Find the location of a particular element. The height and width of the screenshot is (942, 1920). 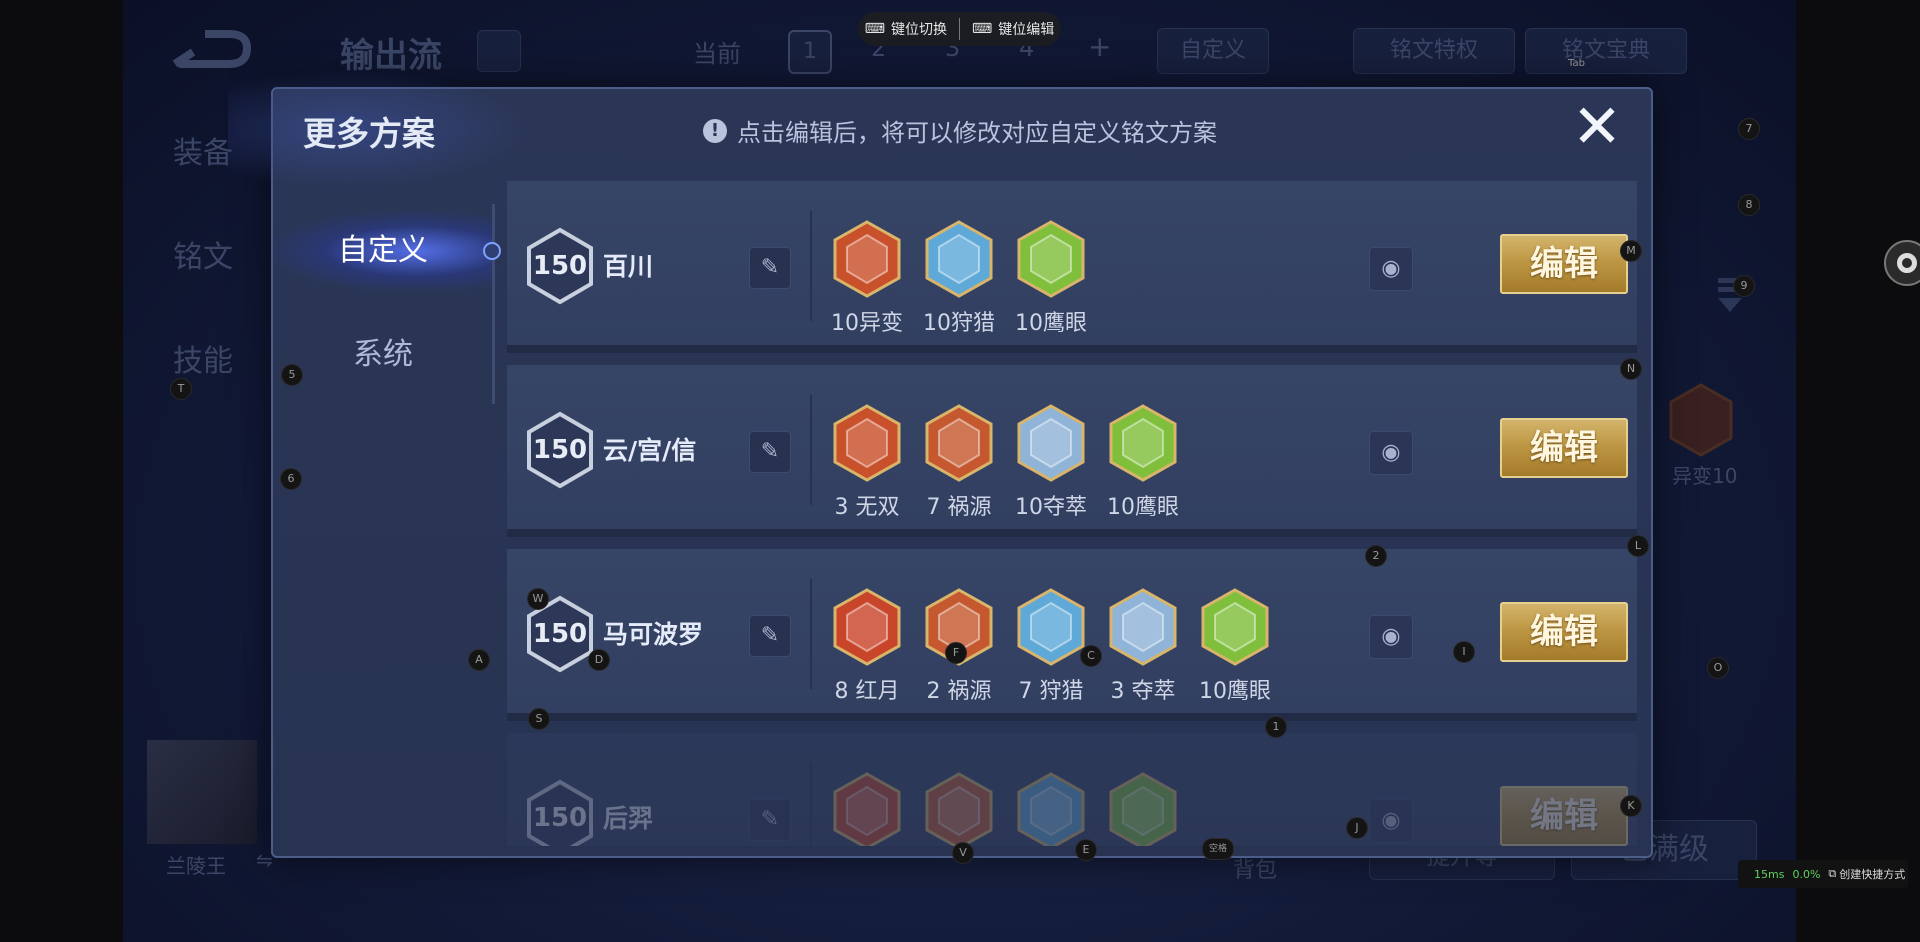

status-widget: 15ms 0.0% ⧉ 创建快捷方式 is located at coordinates (1823, 874).